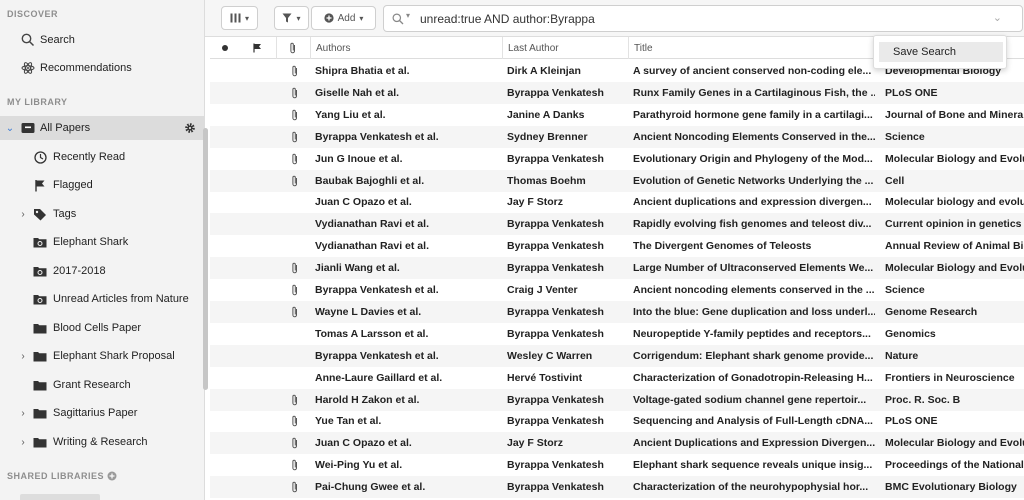 The image size is (1024, 500). What do you see at coordinates (372, 224) in the screenshot?
I see `authors-cell: Vydianathan Ravi et al.` at bounding box center [372, 224].